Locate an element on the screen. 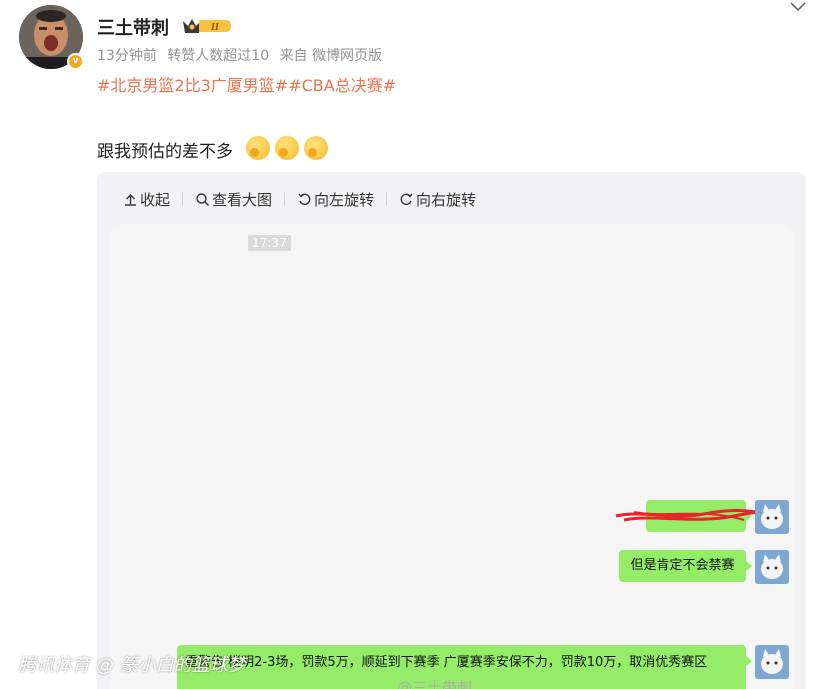 The image size is (828, 689). image-toolbar: 收起 查看大图 向左旋转 向右旋转 is located at coordinates (299, 199).